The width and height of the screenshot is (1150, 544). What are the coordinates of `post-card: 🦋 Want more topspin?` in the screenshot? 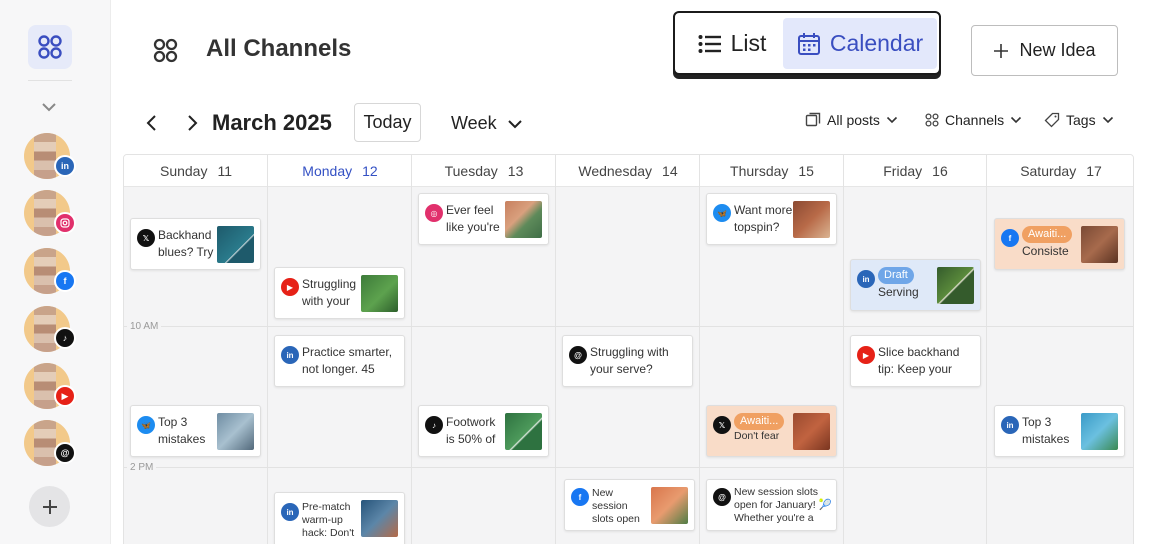 It's located at (771, 219).